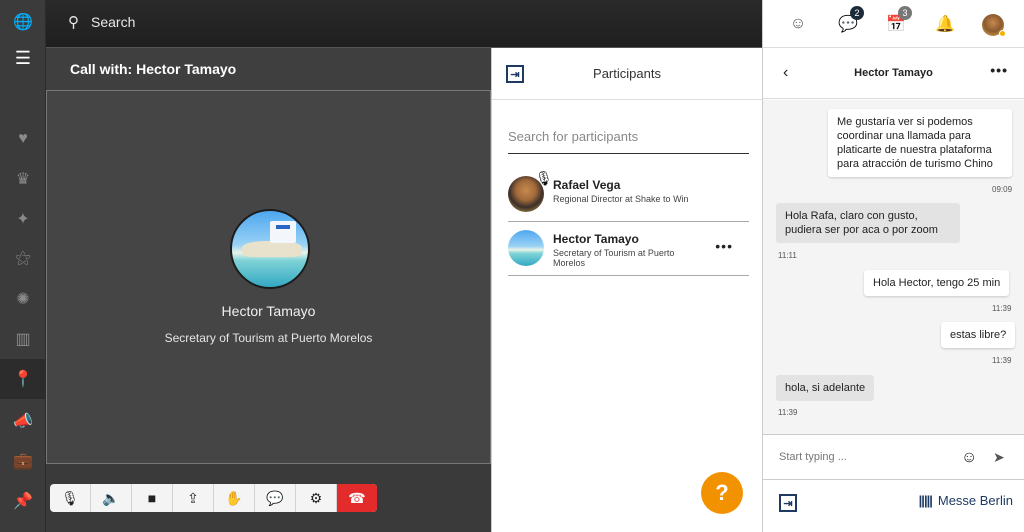 The width and height of the screenshot is (1024, 532). What do you see at coordinates (275, 498) in the screenshot?
I see `chat-bubbles-icon: 💬` at bounding box center [275, 498].